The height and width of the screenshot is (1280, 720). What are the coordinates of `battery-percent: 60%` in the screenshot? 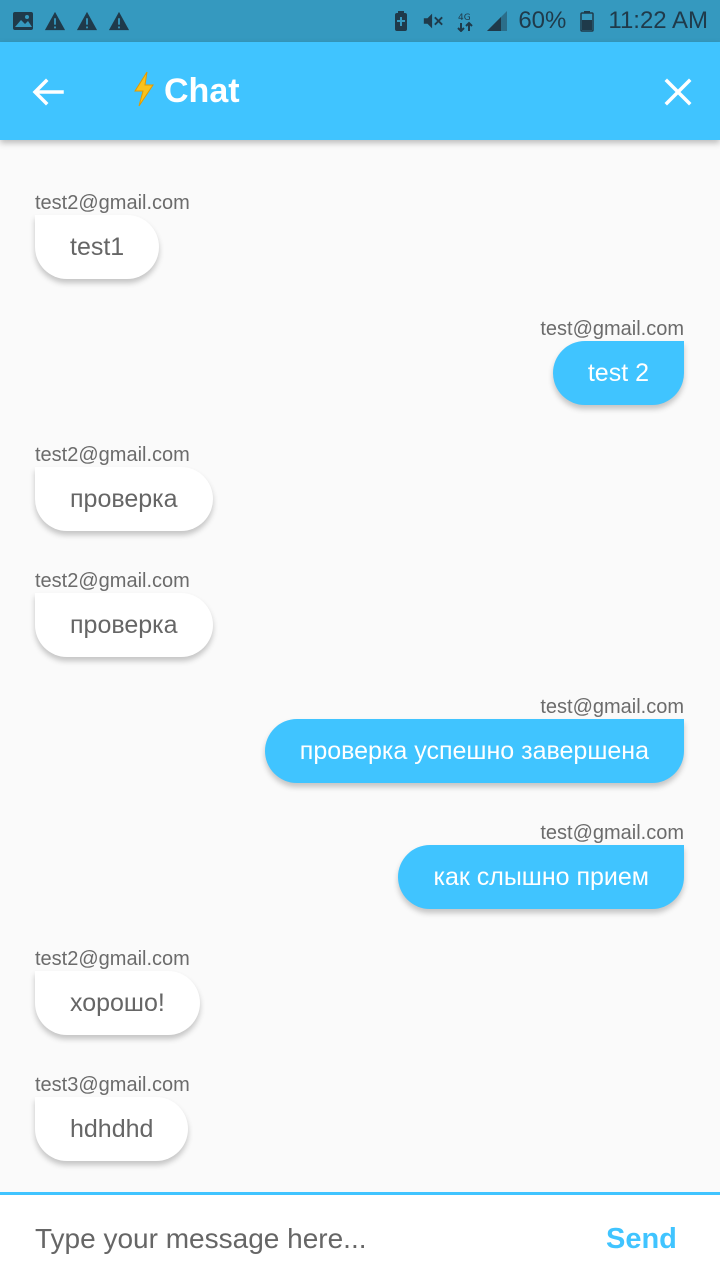 It's located at (542, 20).